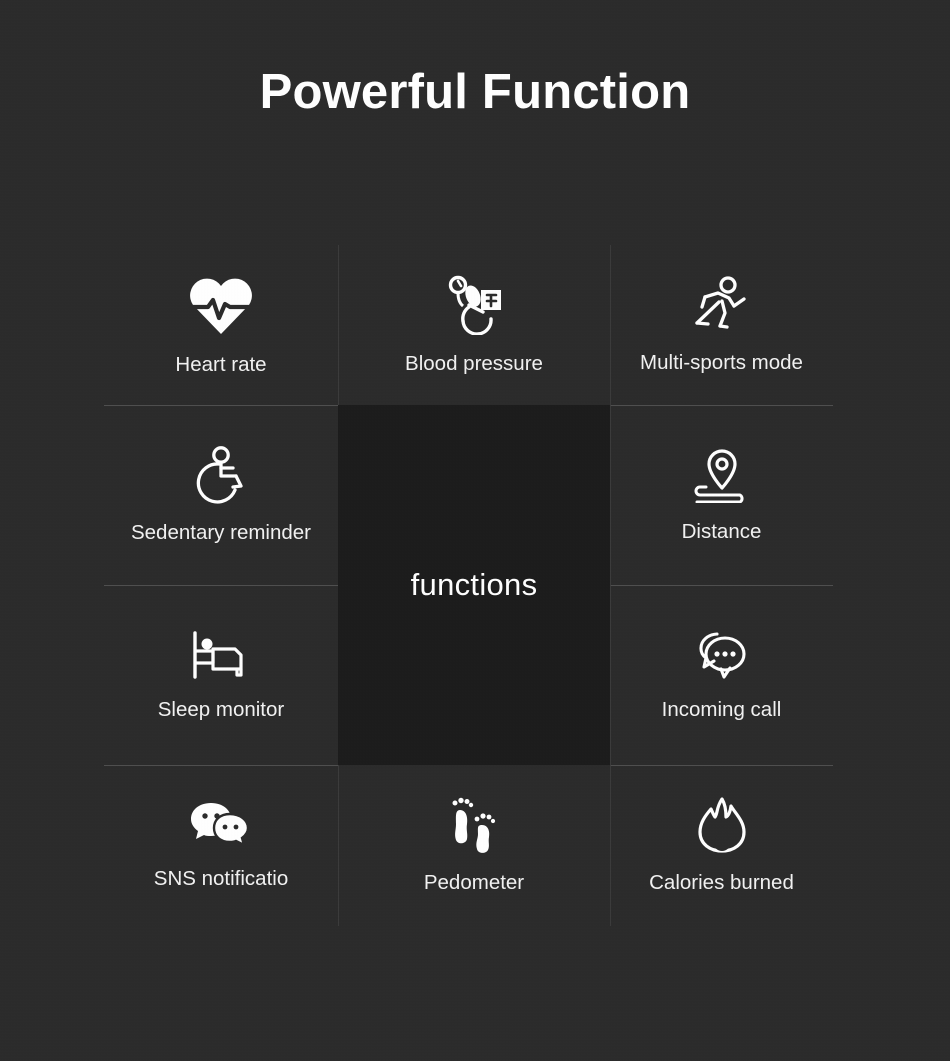 This screenshot has width=950, height=1061. Describe the element at coordinates (475, 92) in the screenshot. I see `page-title: Powerful Function` at that location.